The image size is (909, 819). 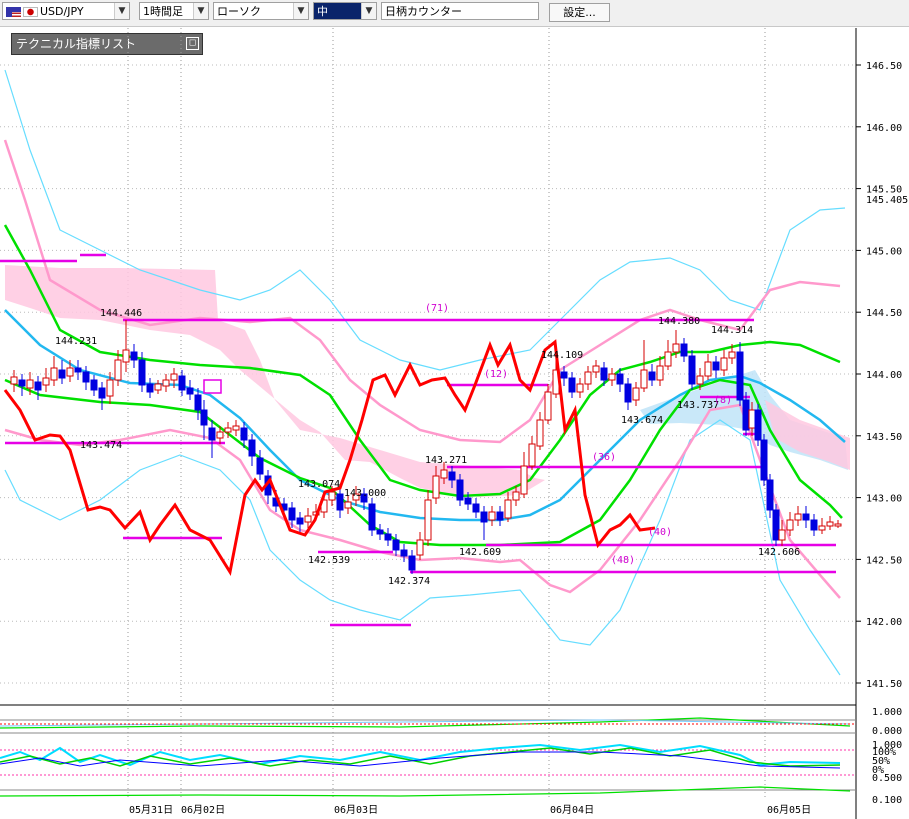 I want to click on y-tick-label: 144.50, so click(x=884, y=313).